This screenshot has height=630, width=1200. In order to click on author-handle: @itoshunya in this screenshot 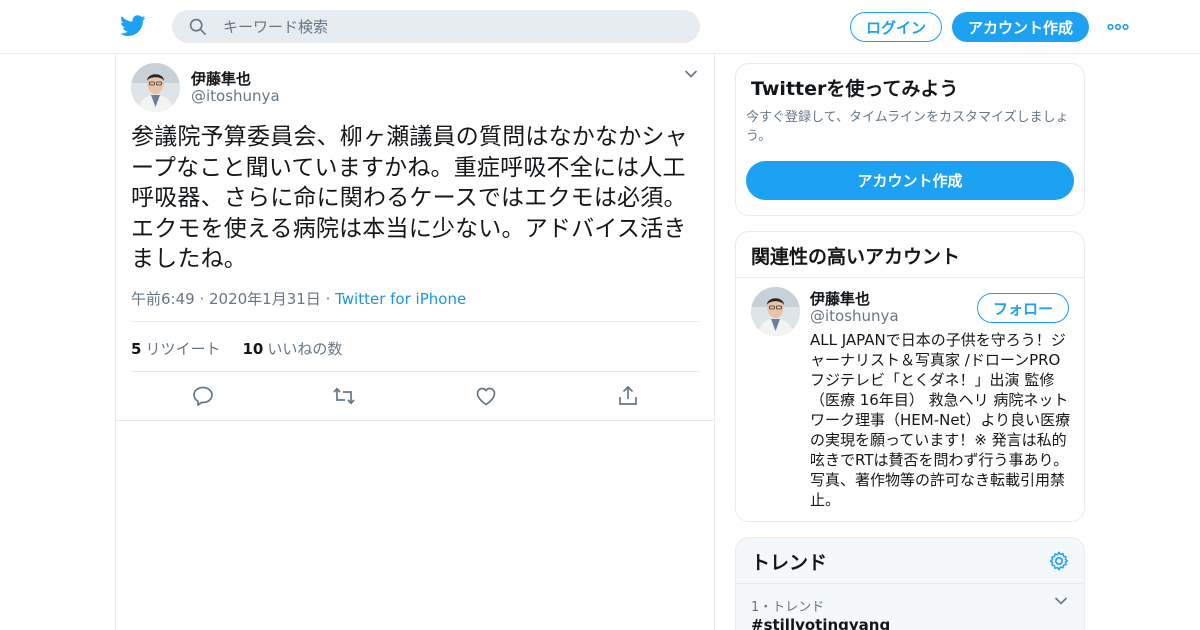, I will do `click(235, 96)`.